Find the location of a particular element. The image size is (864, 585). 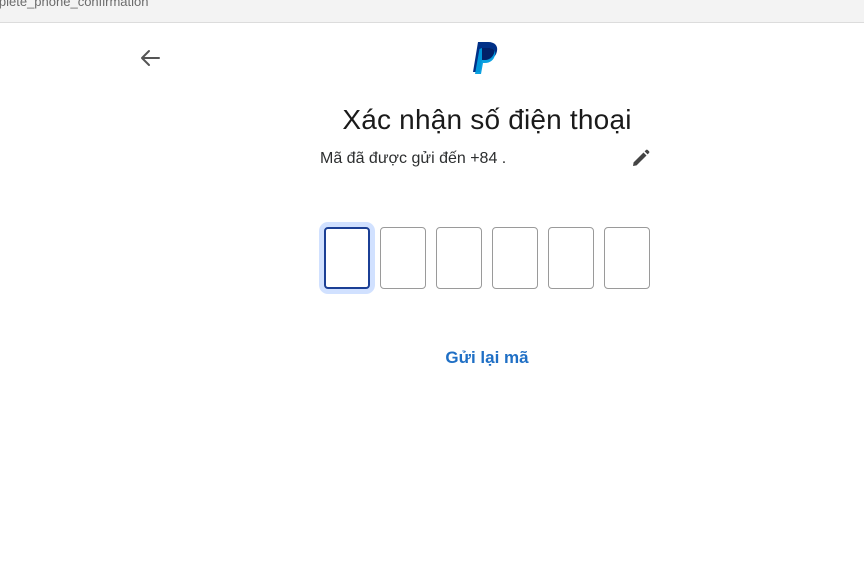

edit-phone-button is located at coordinates (641, 159).